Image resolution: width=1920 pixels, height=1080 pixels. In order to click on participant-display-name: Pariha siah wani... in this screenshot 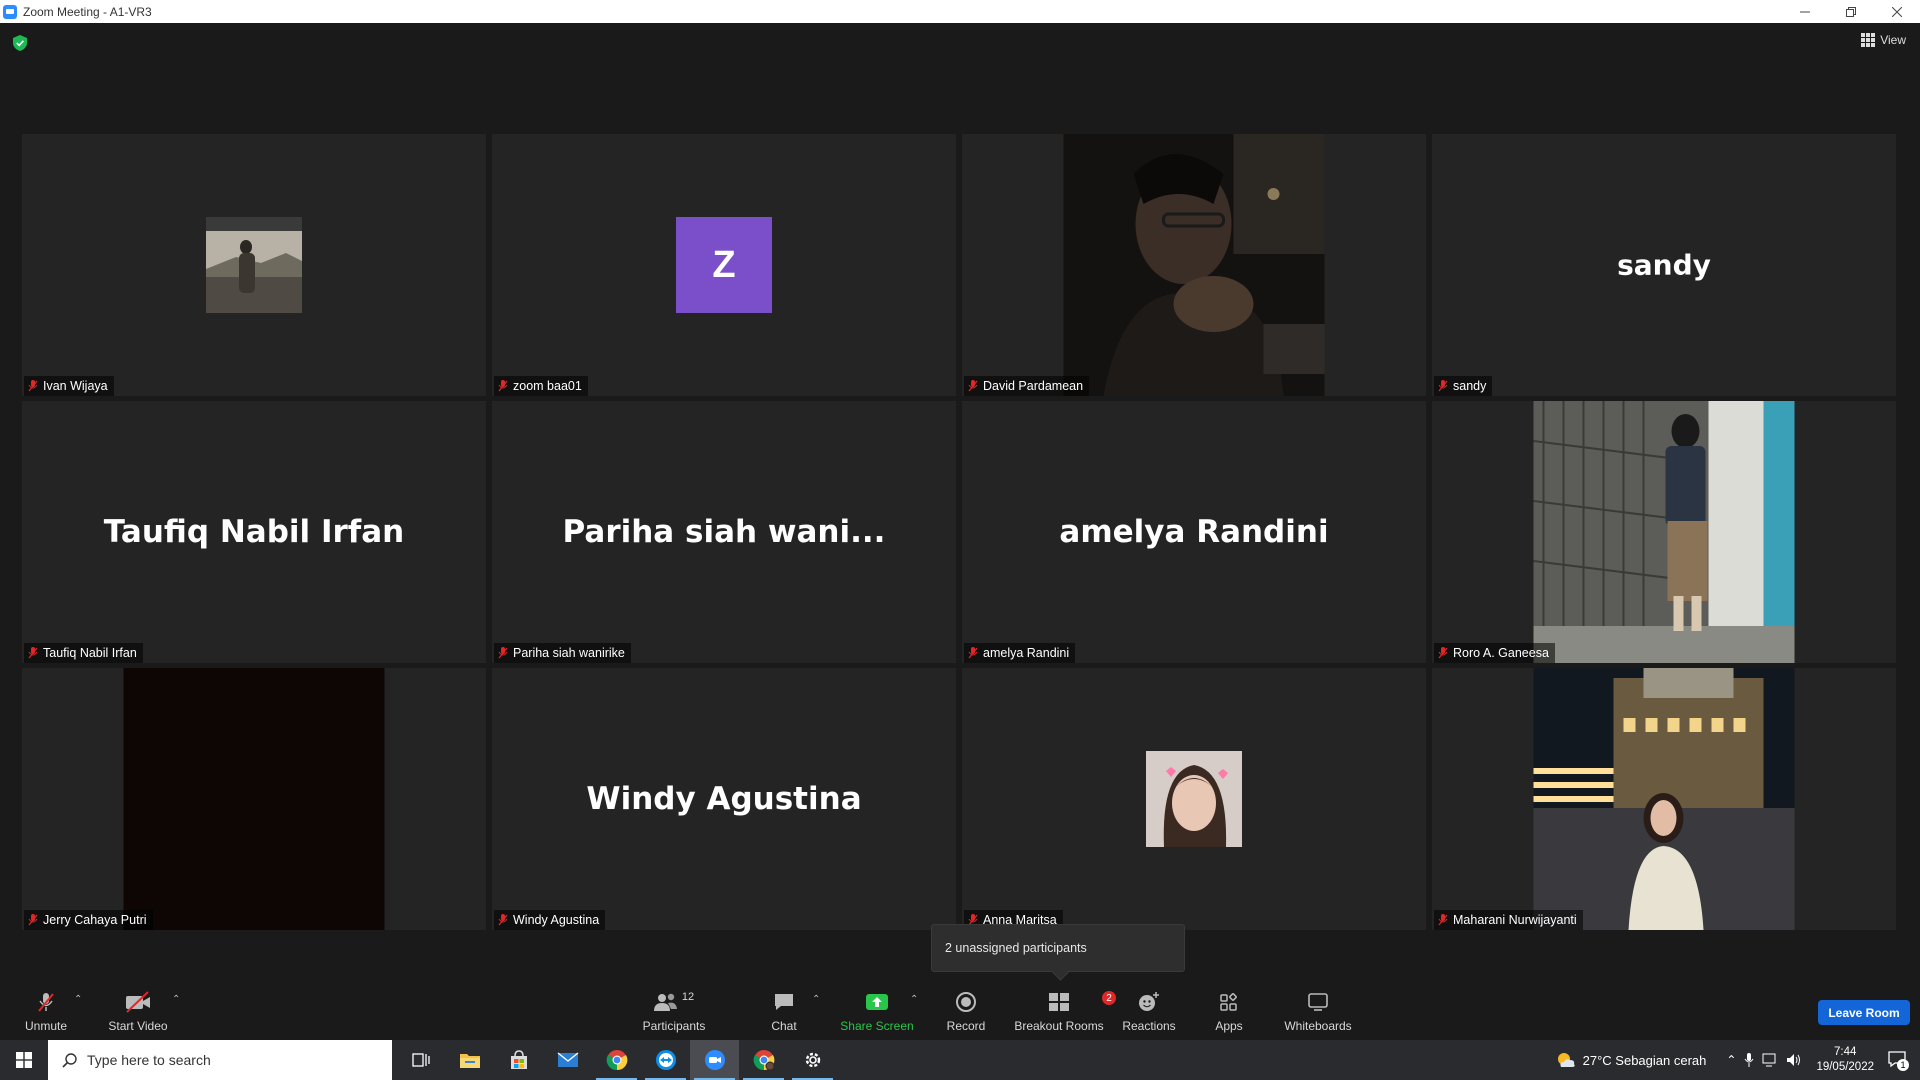, I will do `click(724, 532)`.